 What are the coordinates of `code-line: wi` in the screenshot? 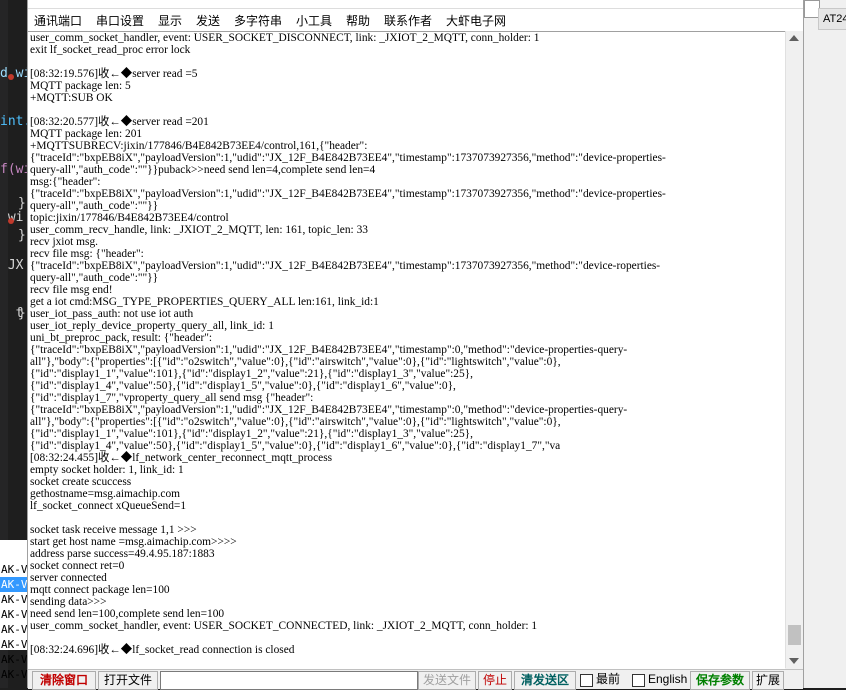 It's located at (15, 217).